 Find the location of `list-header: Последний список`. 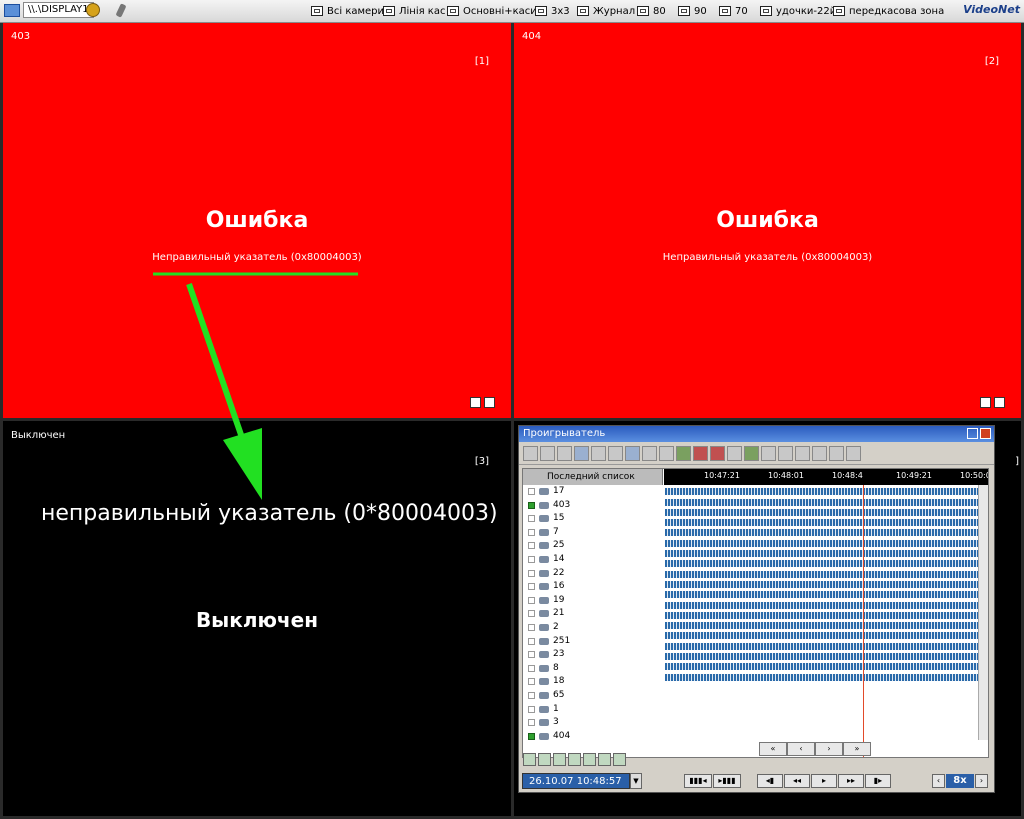

list-header: Последний список is located at coordinates (593, 477).